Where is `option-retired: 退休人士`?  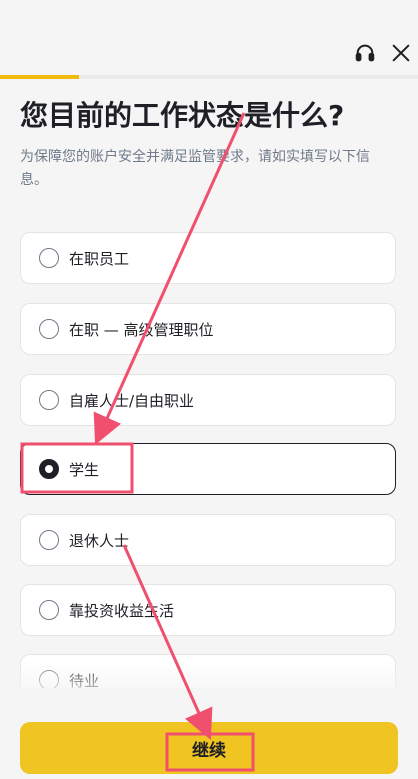
option-retired: 退休人士 is located at coordinates (208, 540).